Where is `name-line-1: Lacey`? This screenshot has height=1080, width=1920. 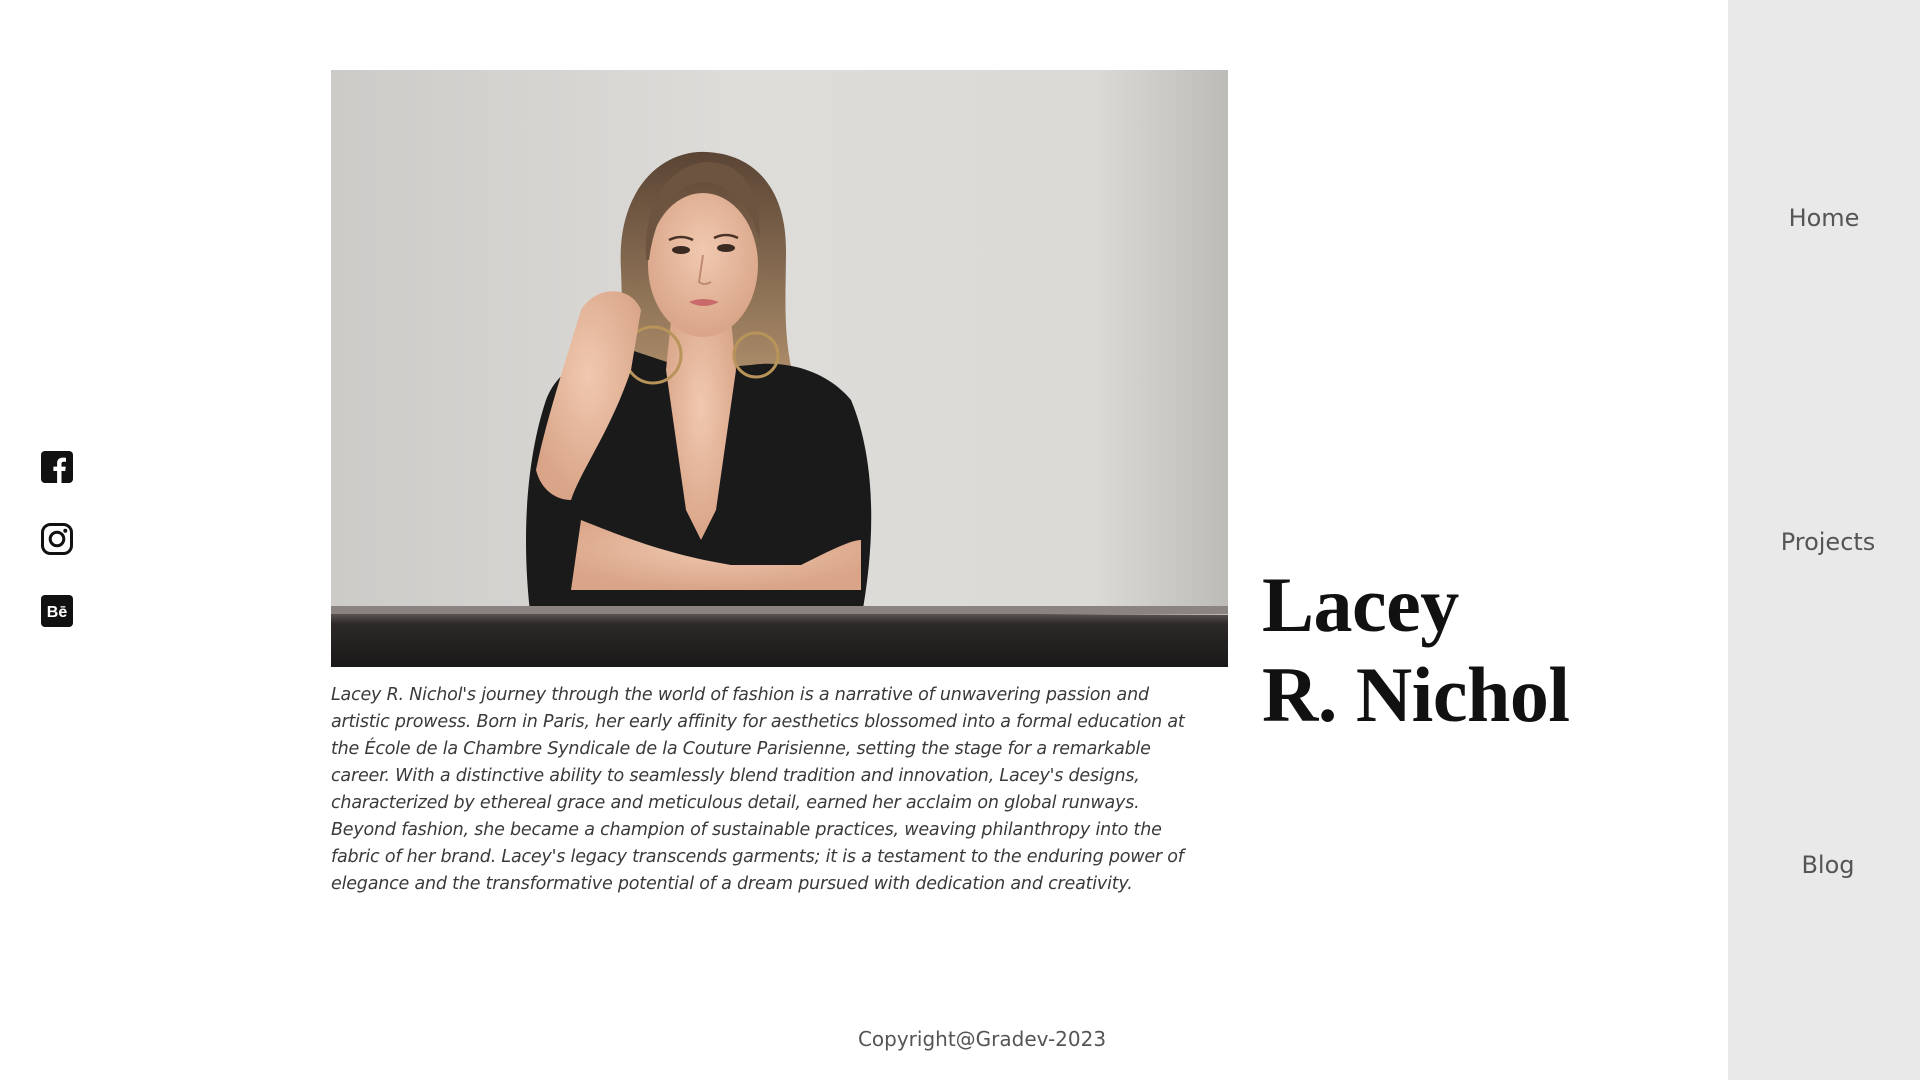
name-line-1: Lacey is located at coordinates (1360, 604).